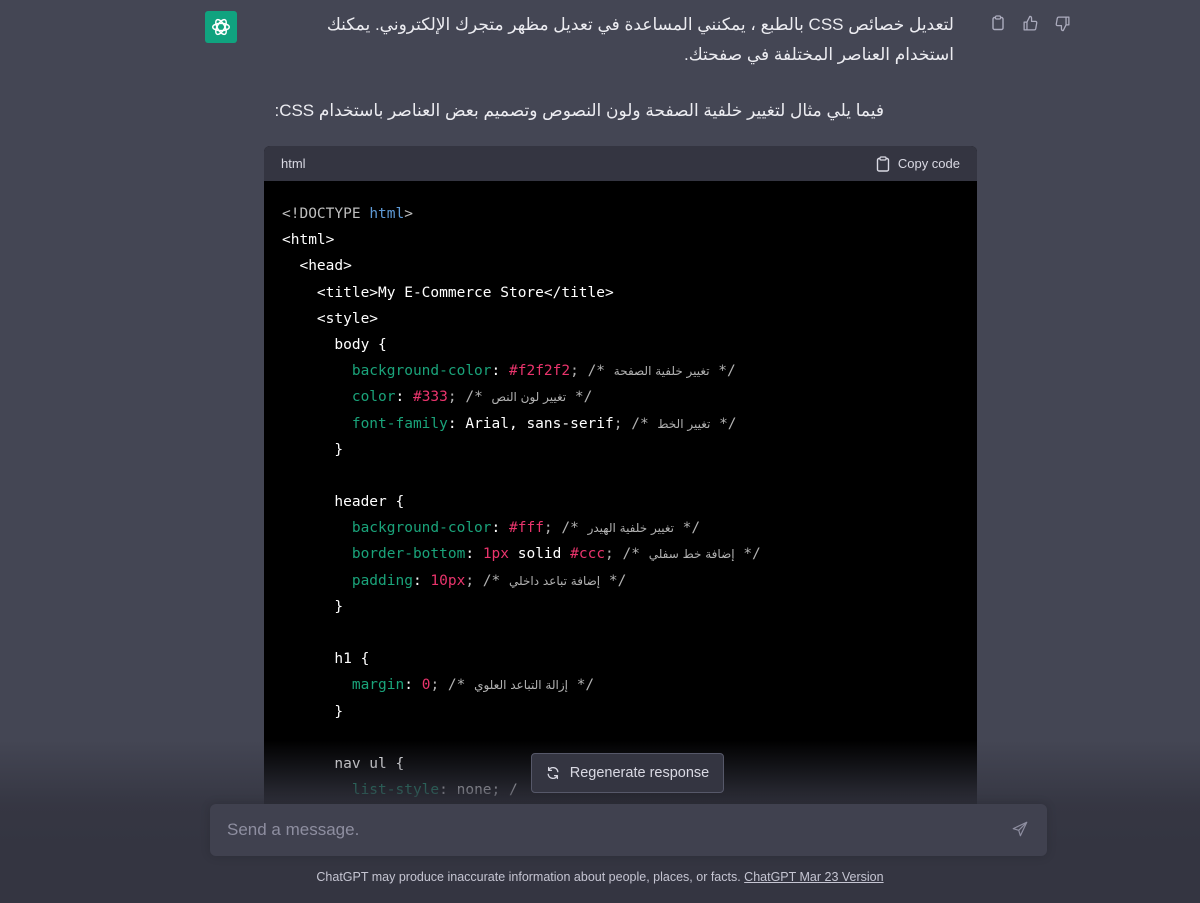  I want to click on thumbs-down-icon, so click(1062, 23).